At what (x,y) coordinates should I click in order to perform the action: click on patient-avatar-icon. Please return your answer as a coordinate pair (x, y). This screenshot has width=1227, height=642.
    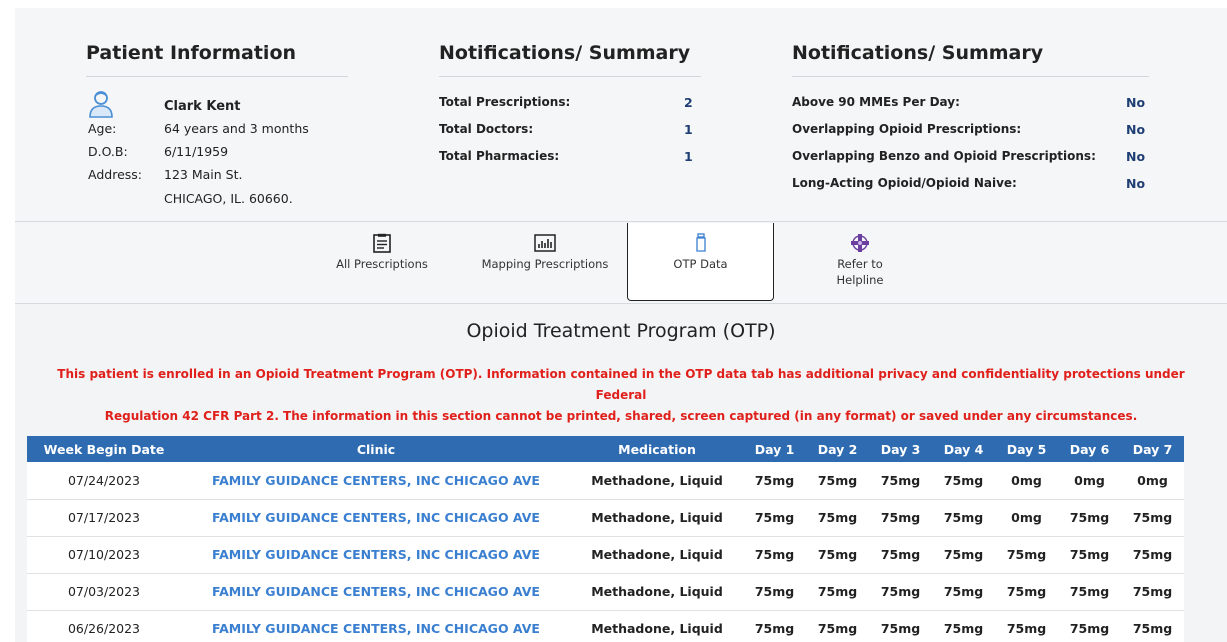
    Looking at the image, I should click on (101, 104).